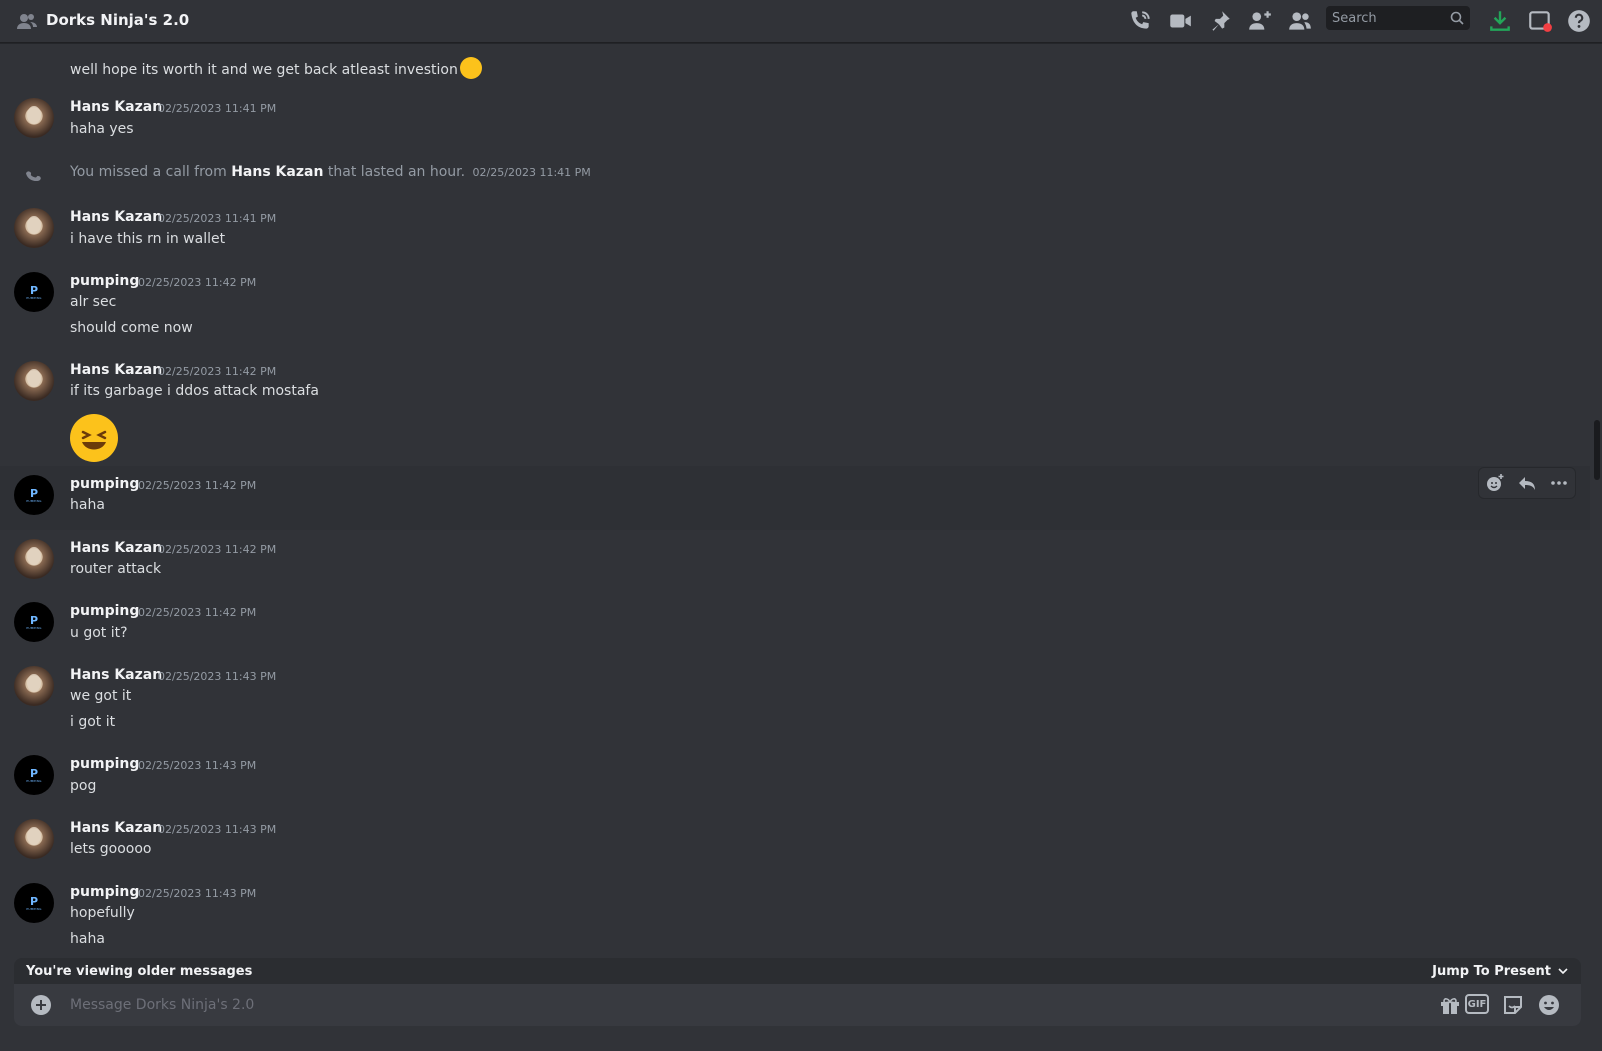 The height and width of the screenshot is (1051, 1602). Describe the element at coordinates (131, 328) in the screenshot. I see `message-text: should come now` at that location.